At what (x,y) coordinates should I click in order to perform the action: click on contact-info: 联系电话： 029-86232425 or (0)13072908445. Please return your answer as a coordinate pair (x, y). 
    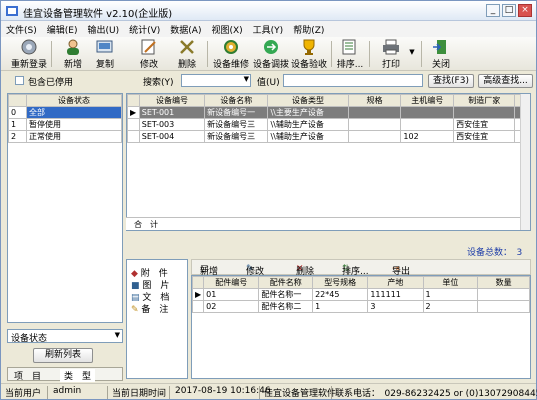
    Looking at the image, I should click on (436, 394).